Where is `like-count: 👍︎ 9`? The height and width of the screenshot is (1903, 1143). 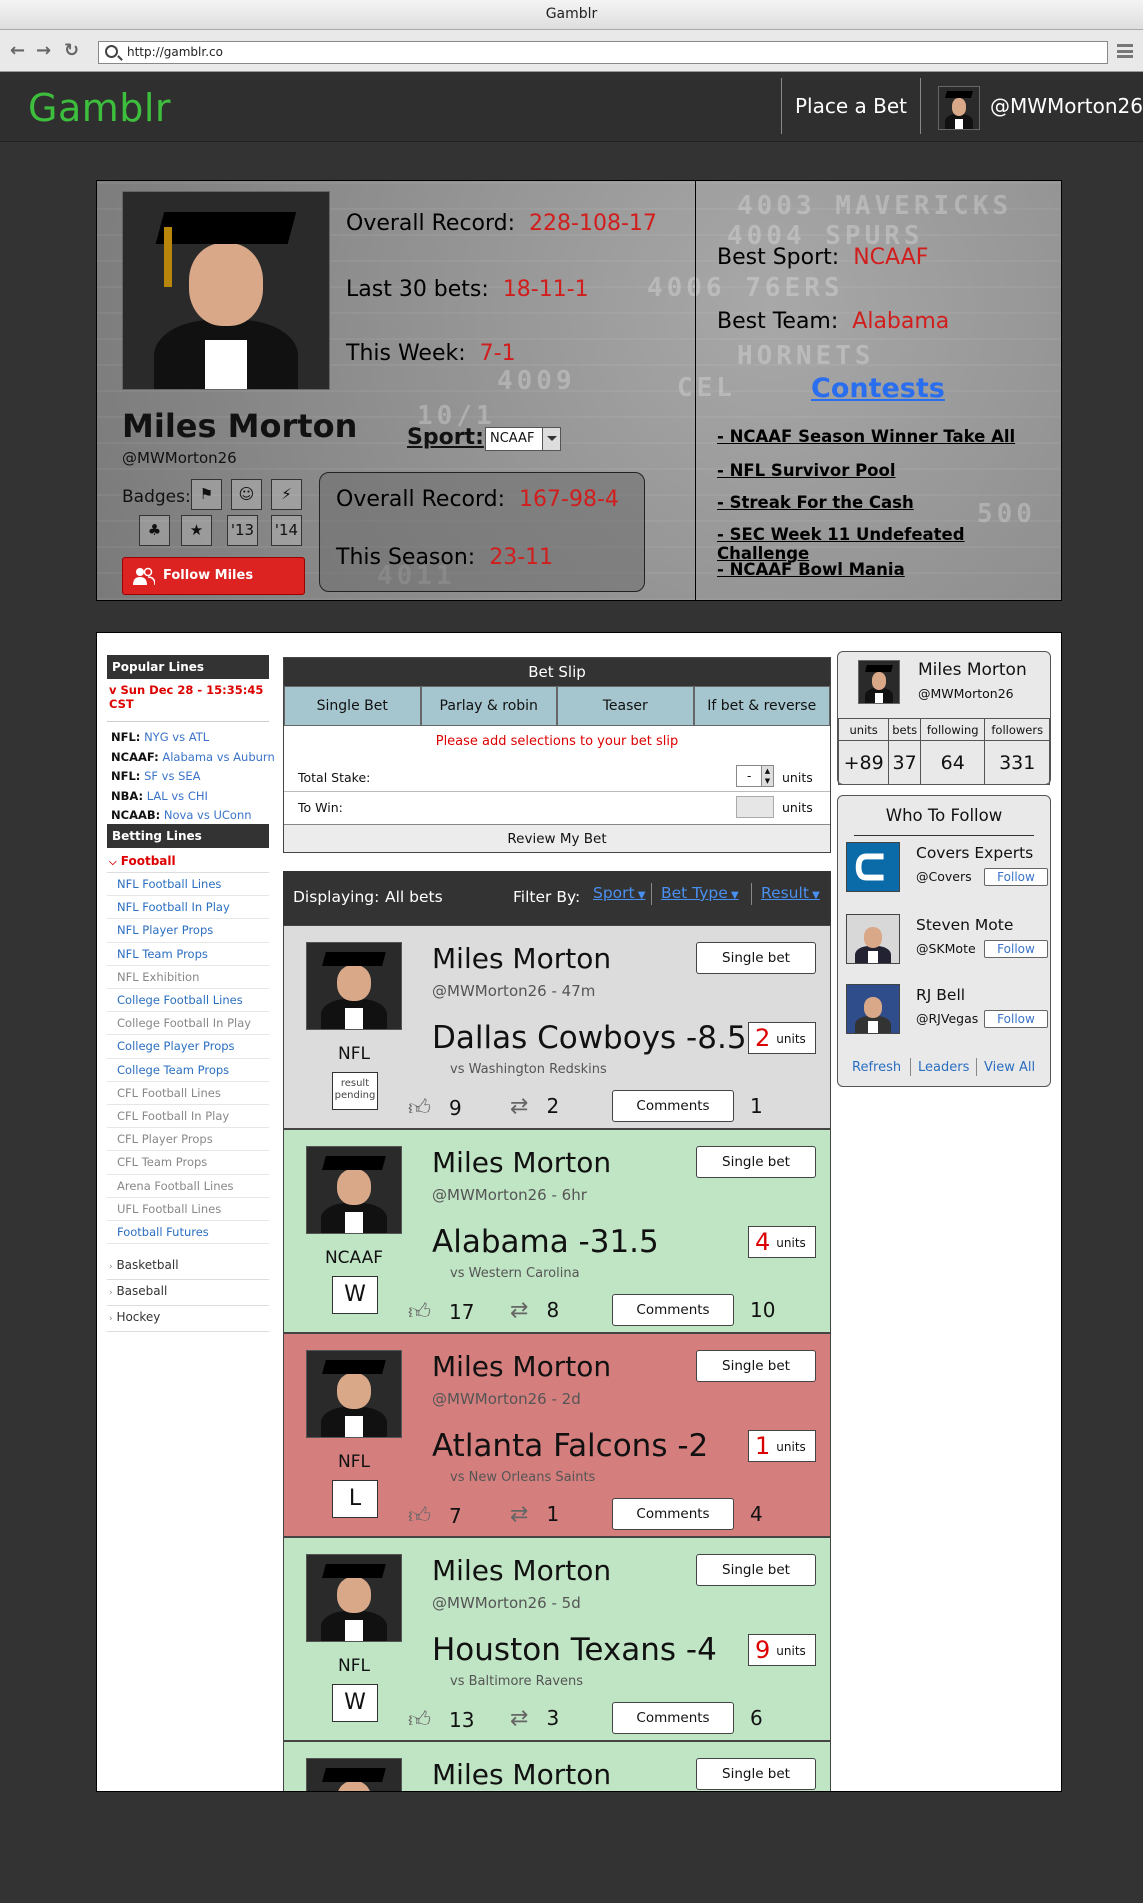 like-count: 👍︎ 9 is located at coordinates (435, 1107).